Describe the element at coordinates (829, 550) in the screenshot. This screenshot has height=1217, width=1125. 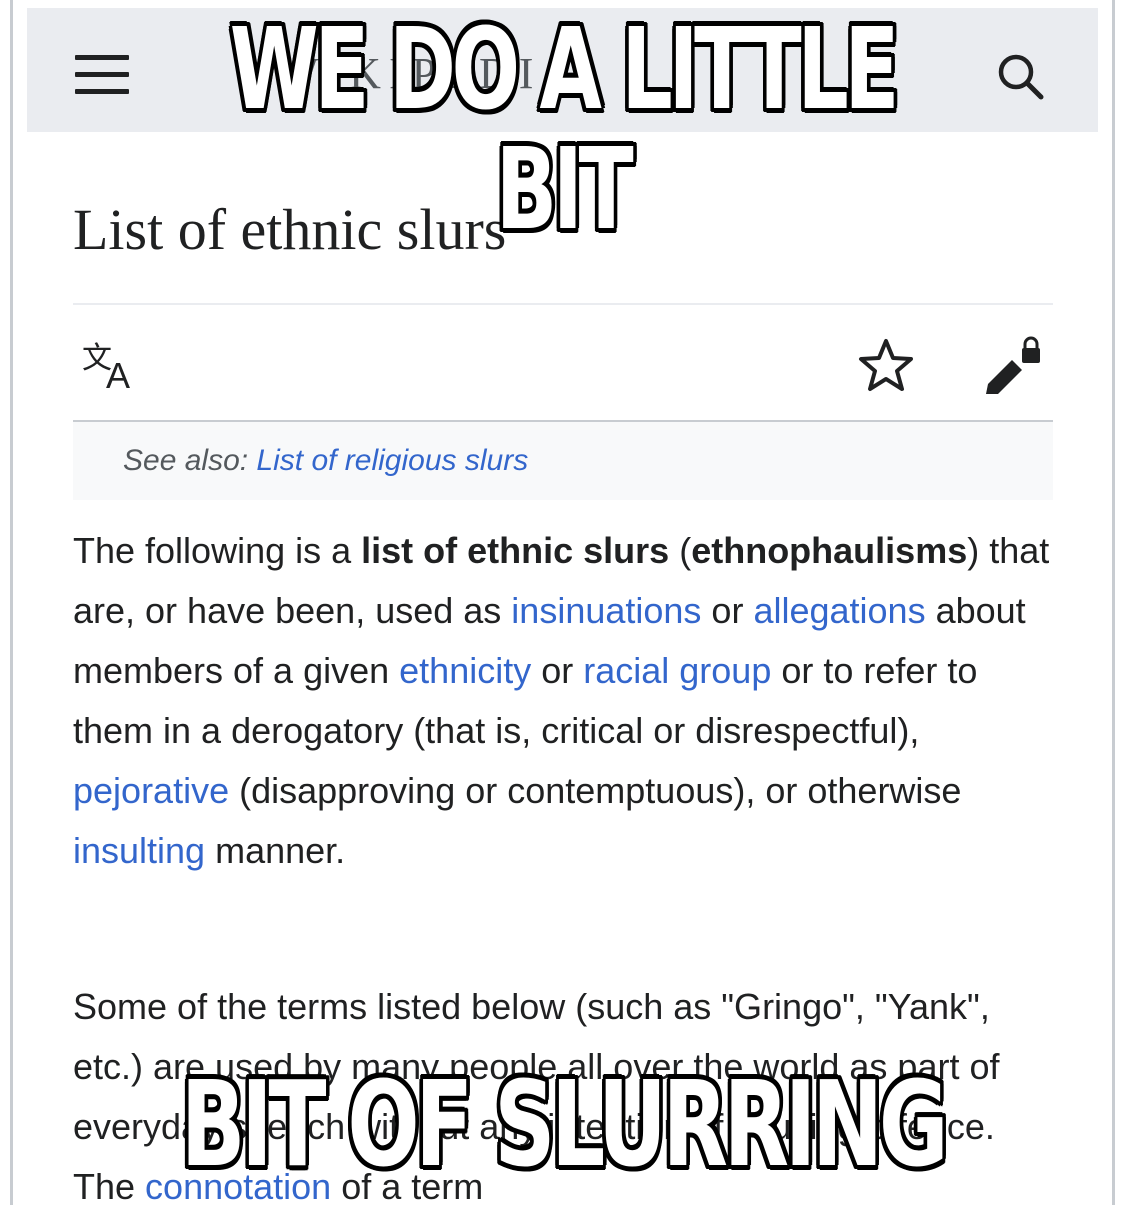
I see `bold-term: ethnophaulisms` at that location.